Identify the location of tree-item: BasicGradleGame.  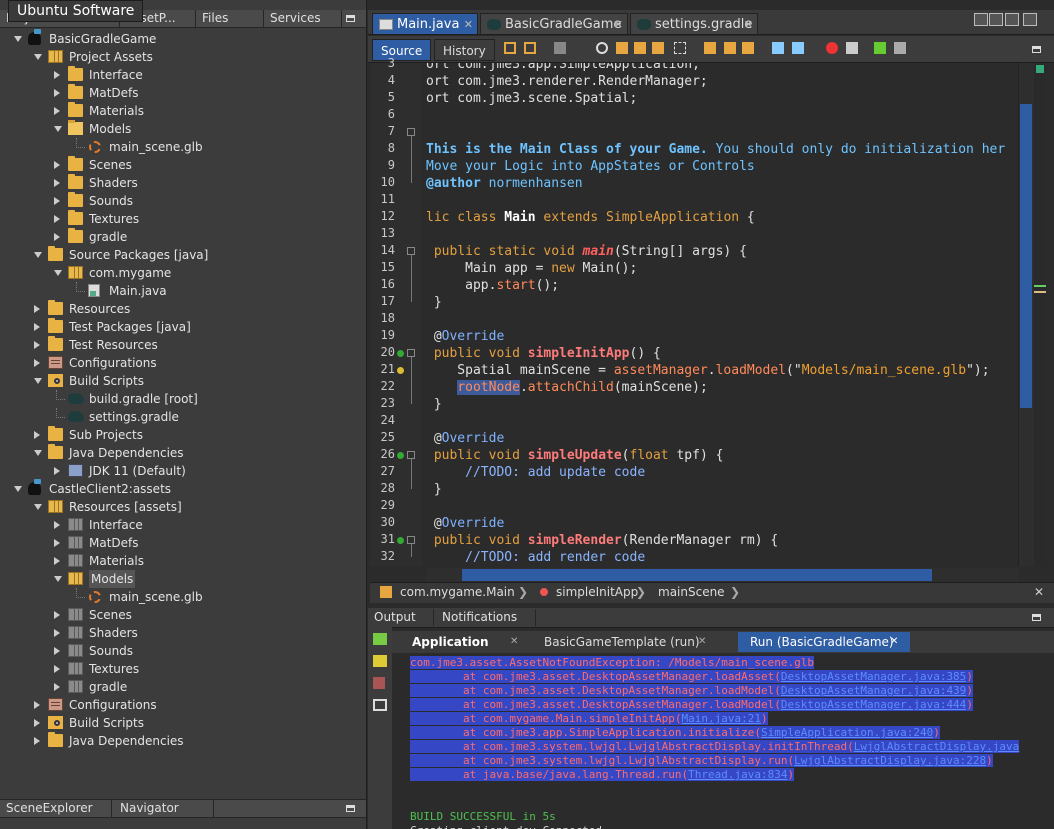
(183, 38).